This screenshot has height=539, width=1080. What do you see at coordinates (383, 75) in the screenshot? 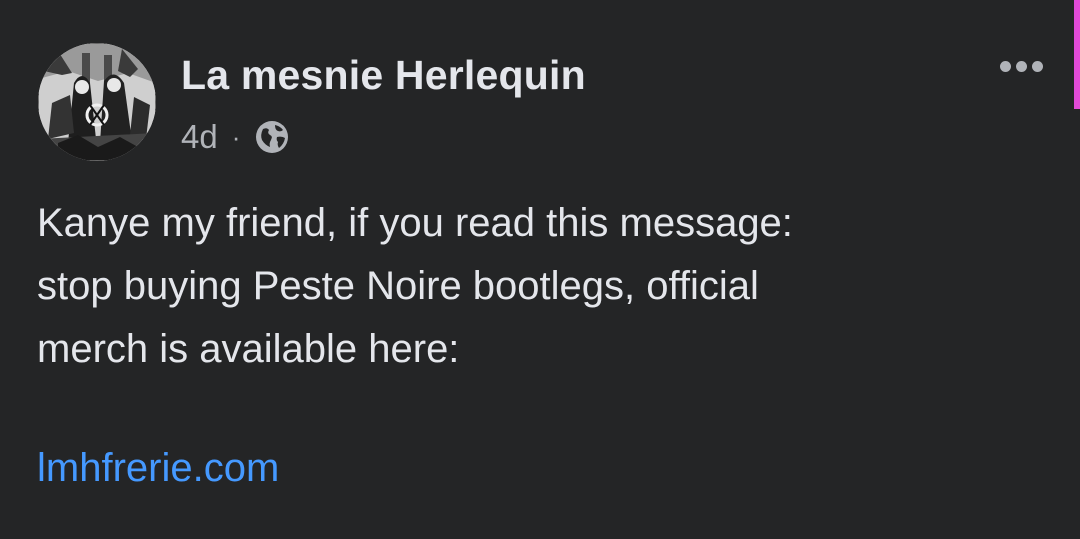
I see `author-name: La mesnie Herlequin` at bounding box center [383, 75].